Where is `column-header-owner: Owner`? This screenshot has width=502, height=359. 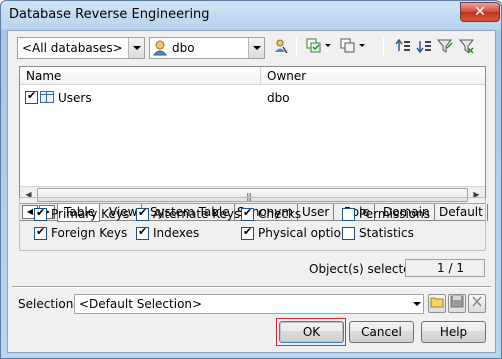
column-header-owner: Owner is located at coordinates (286, 76).